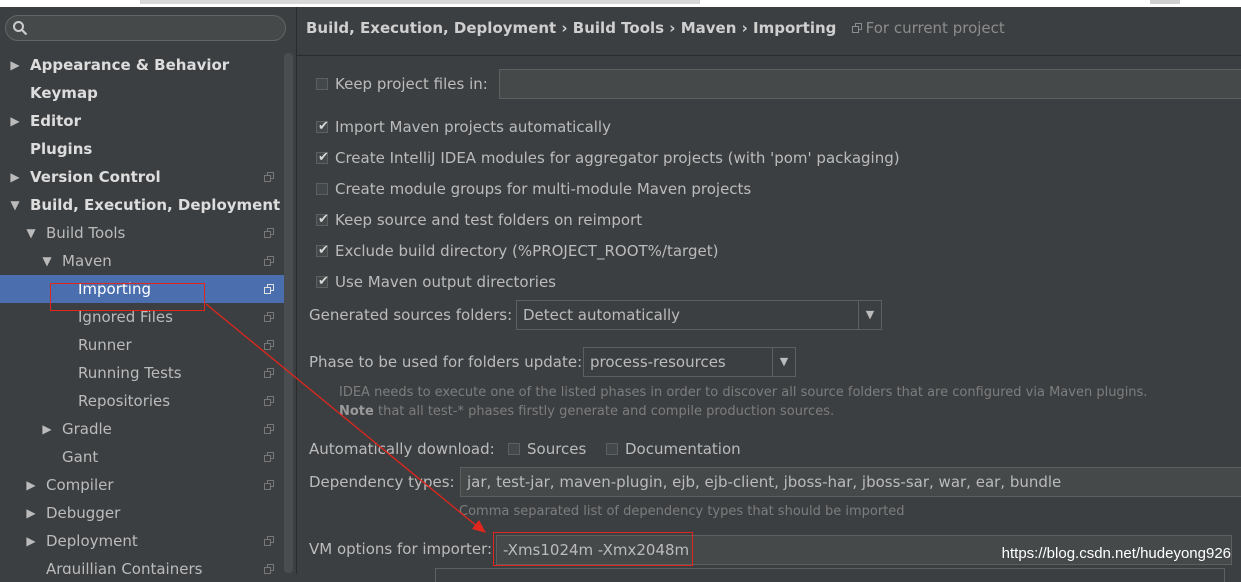  Describe the element at coordinates (402, 84) in the screenshot. I see `keep-project-files-checkbox: Keep project files in:` at that location.